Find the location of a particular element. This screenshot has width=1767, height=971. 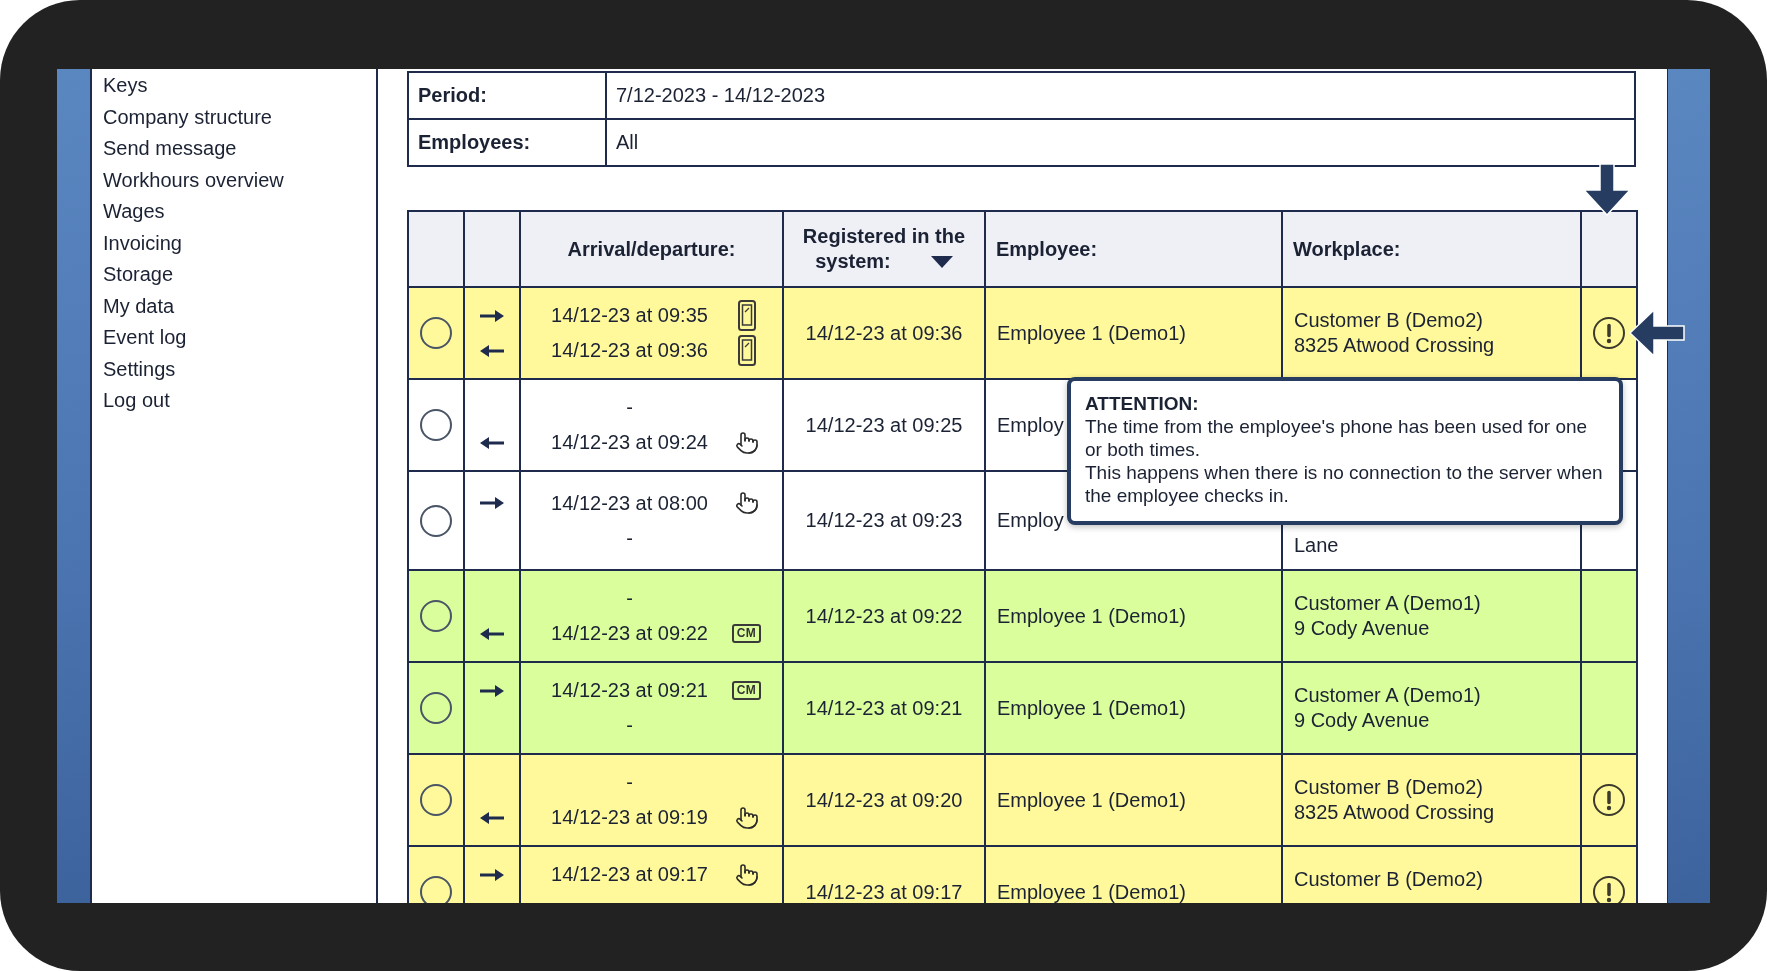

filter-value: 7/12-2023 - 14/12-2023 is located at coordinates (721, 95).